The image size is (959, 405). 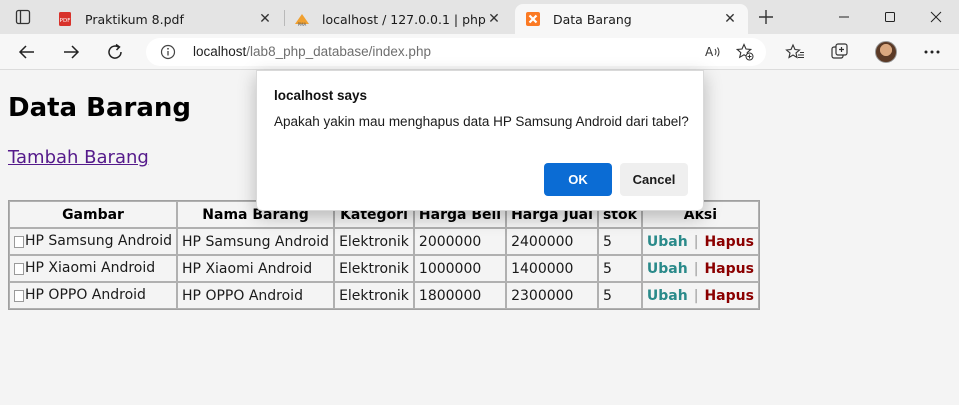 I want to click on close-icon, so click(x=936, y=17).